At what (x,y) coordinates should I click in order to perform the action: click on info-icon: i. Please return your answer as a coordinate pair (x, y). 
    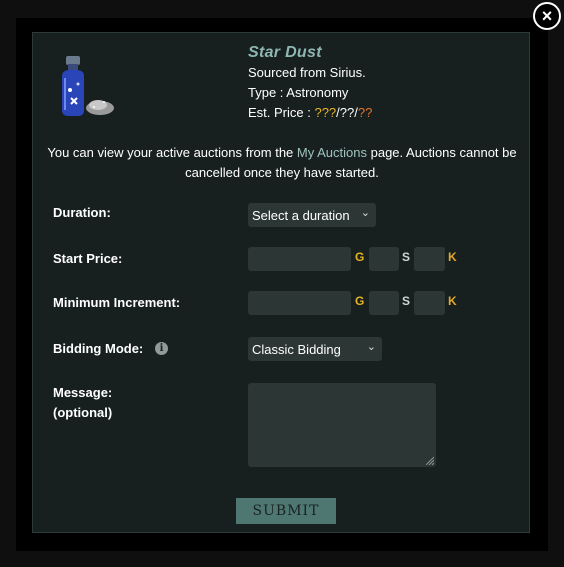
    Looking at the image, I should click on (161, 348).